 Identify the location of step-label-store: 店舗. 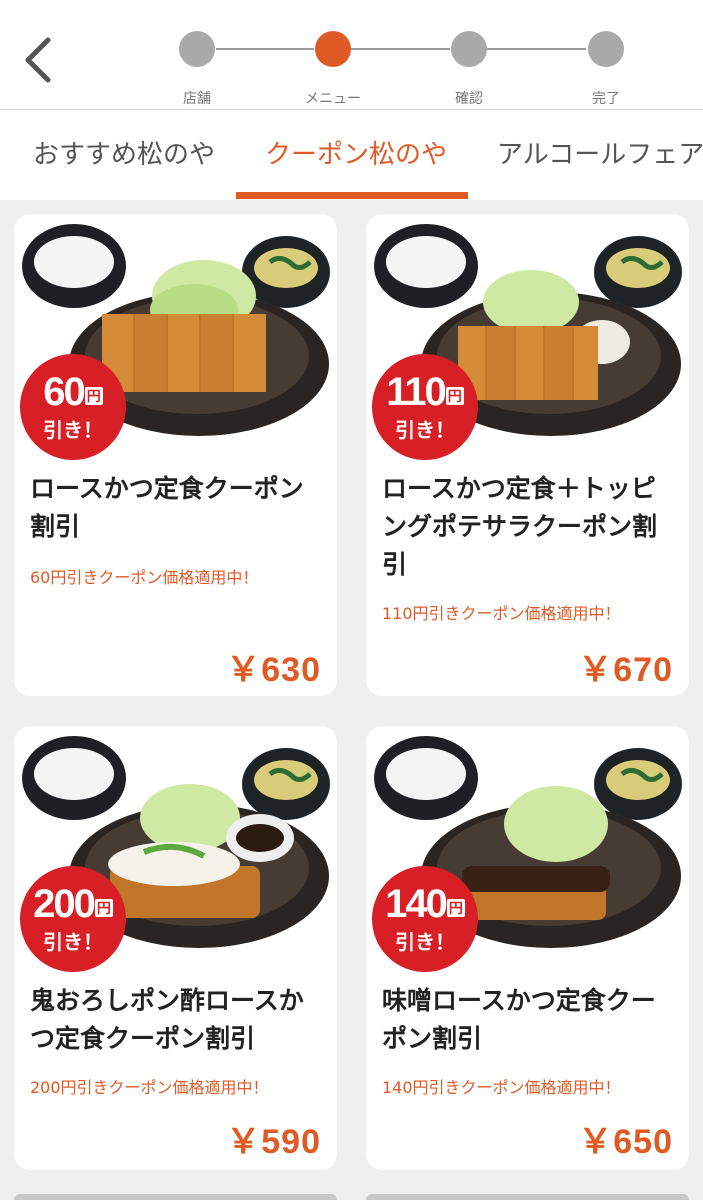
(197, 99).